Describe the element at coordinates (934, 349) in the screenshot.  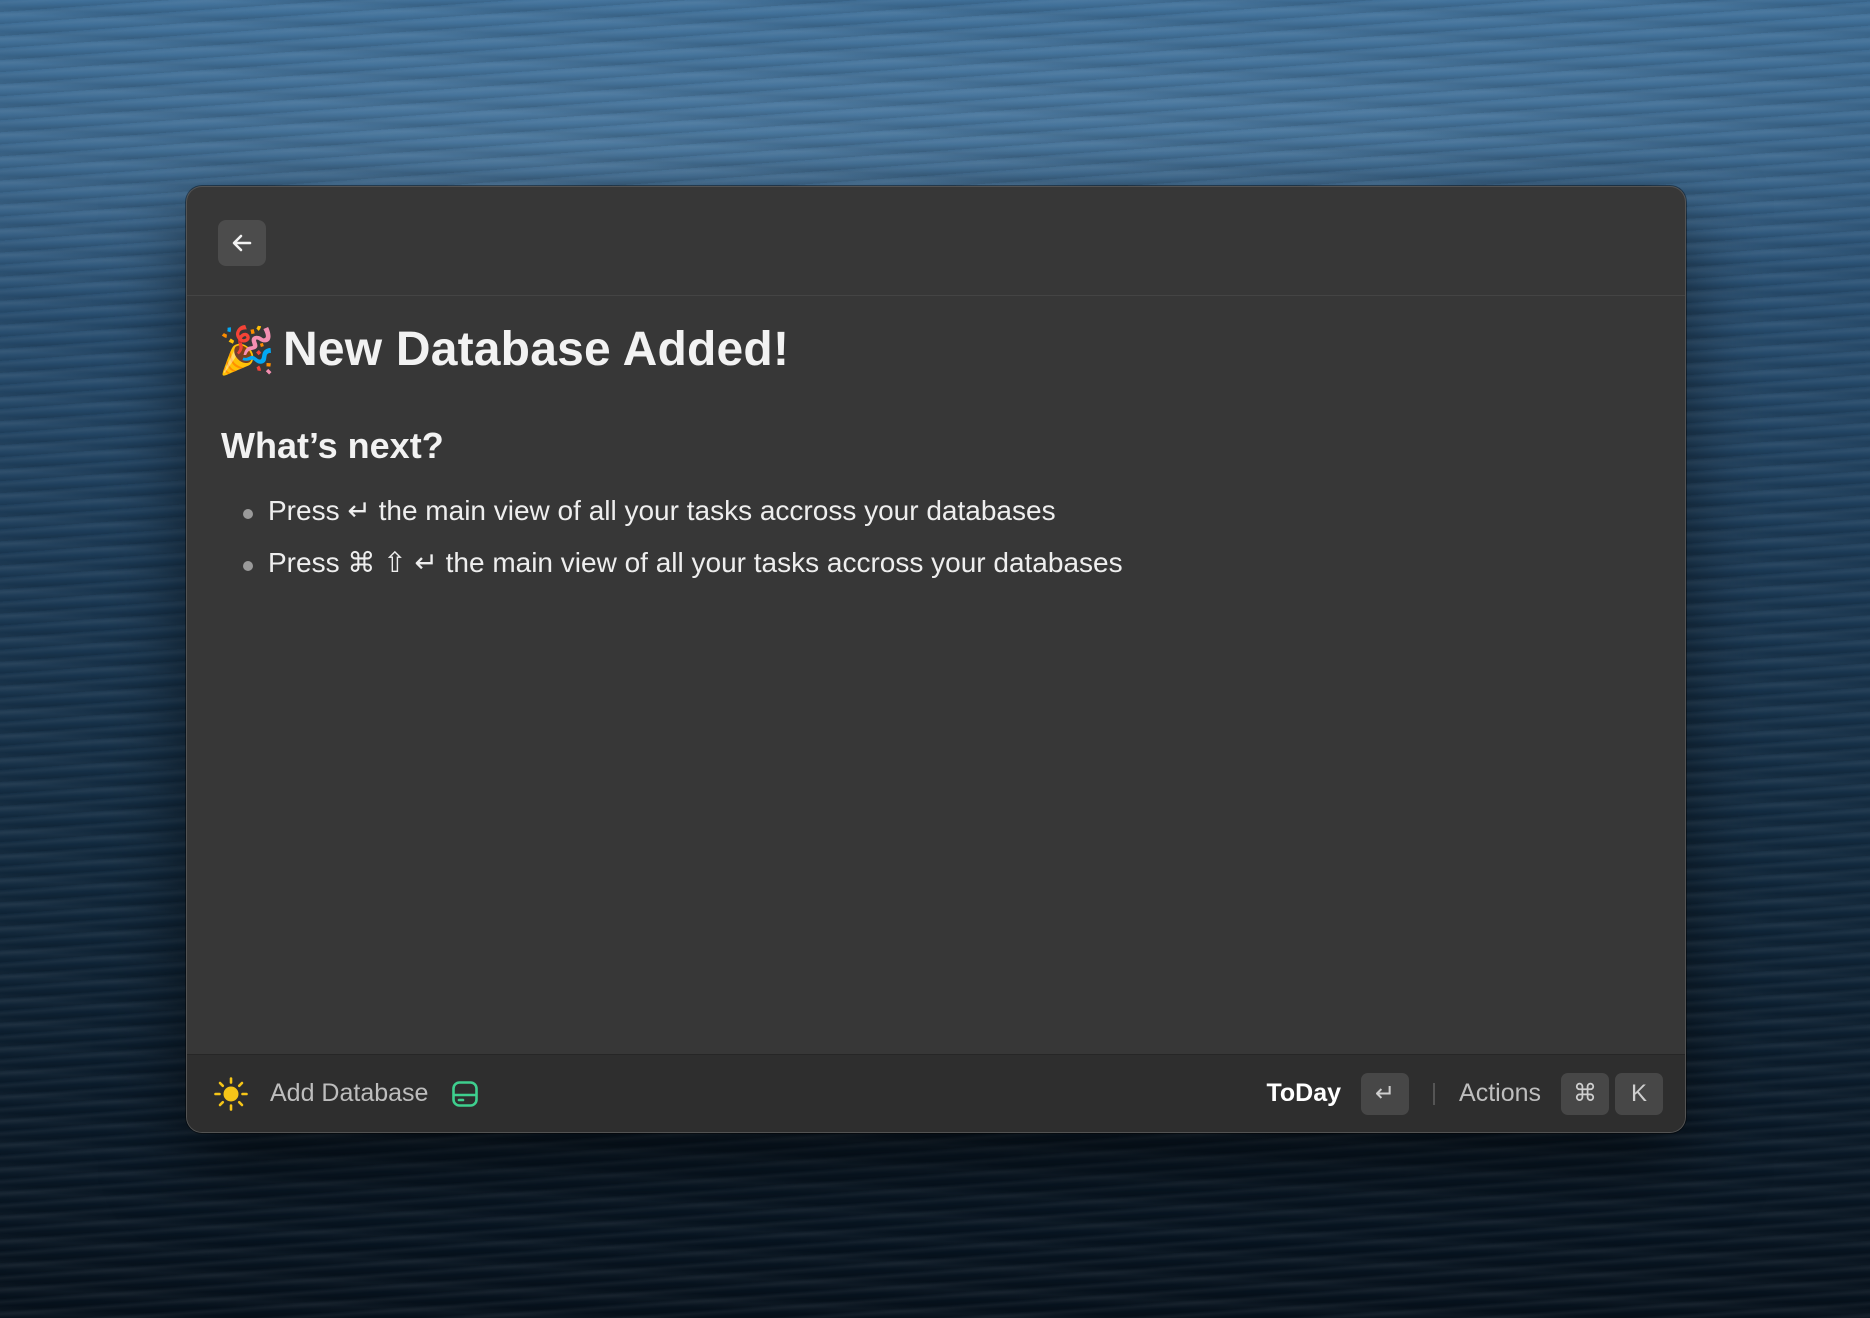
I see `title-row: 🎉 New Database Added!` at that location.